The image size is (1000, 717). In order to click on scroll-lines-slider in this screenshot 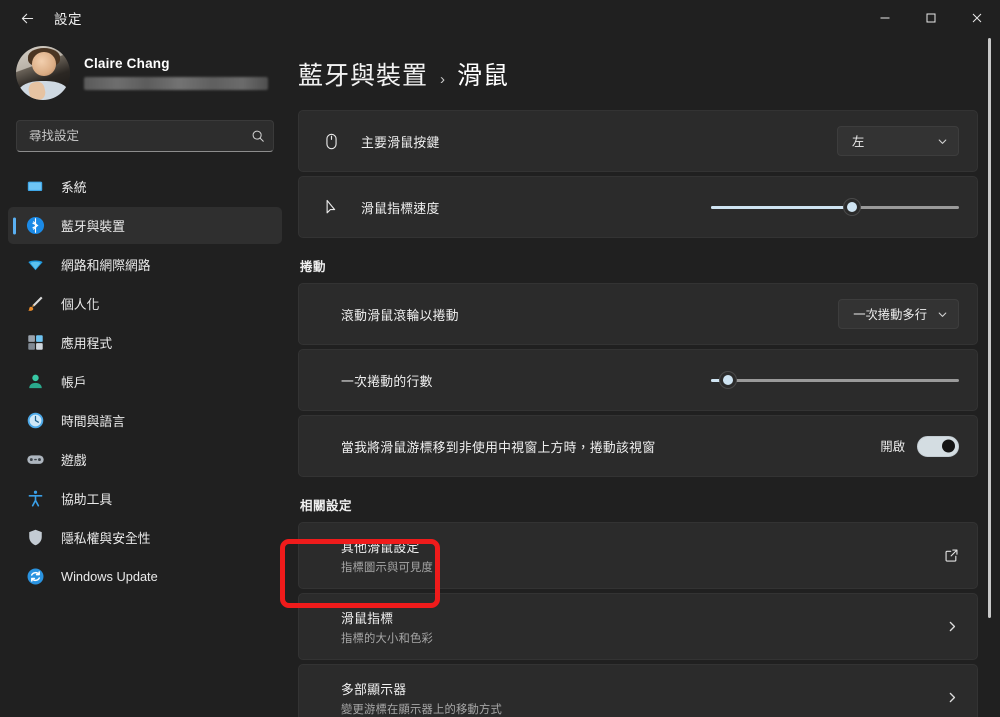, I will do `click(835, 380)`.